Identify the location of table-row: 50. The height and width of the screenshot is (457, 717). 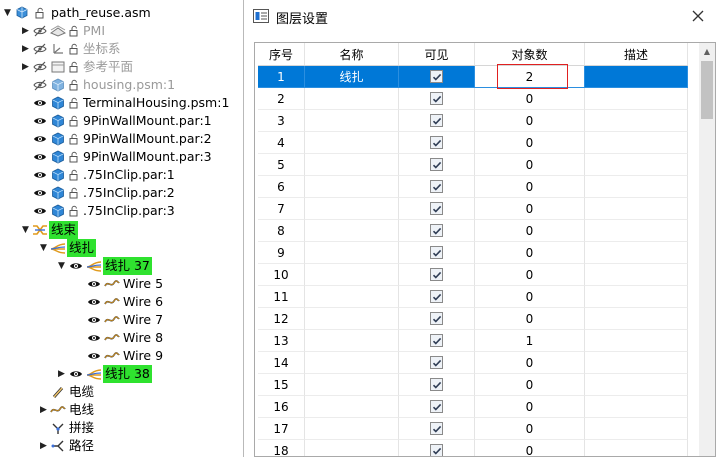
(473, 165).